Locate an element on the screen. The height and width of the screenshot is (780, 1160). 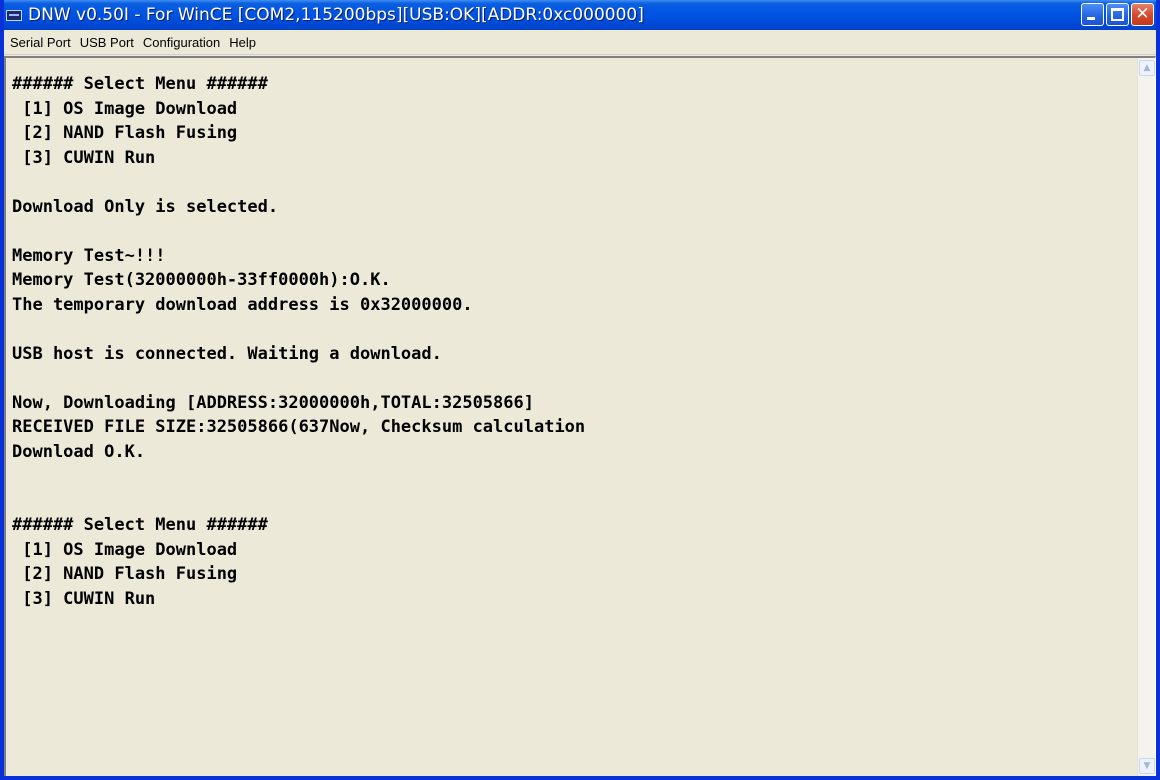
vertical-scrollbar: ▲ ▼ is located at coordinates (1146, 417).